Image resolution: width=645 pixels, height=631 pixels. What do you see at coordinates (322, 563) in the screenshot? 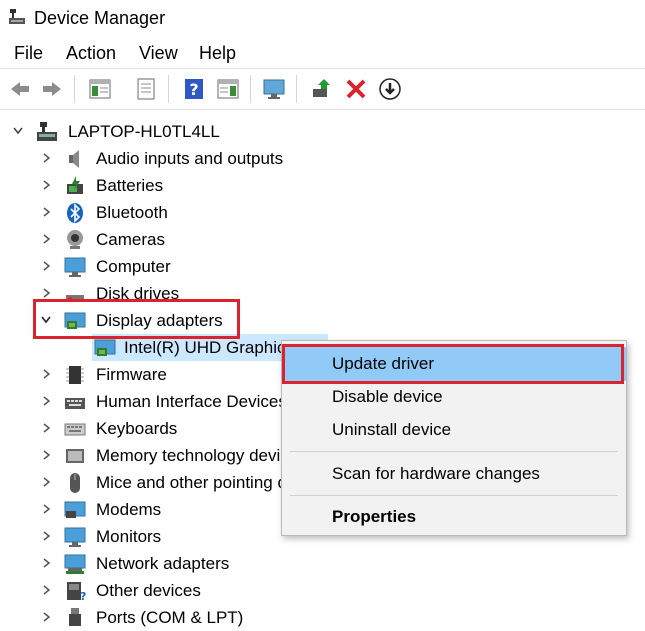
I see `tree-item-network-adapters: Network adapters` at bounding box center [322, 563].